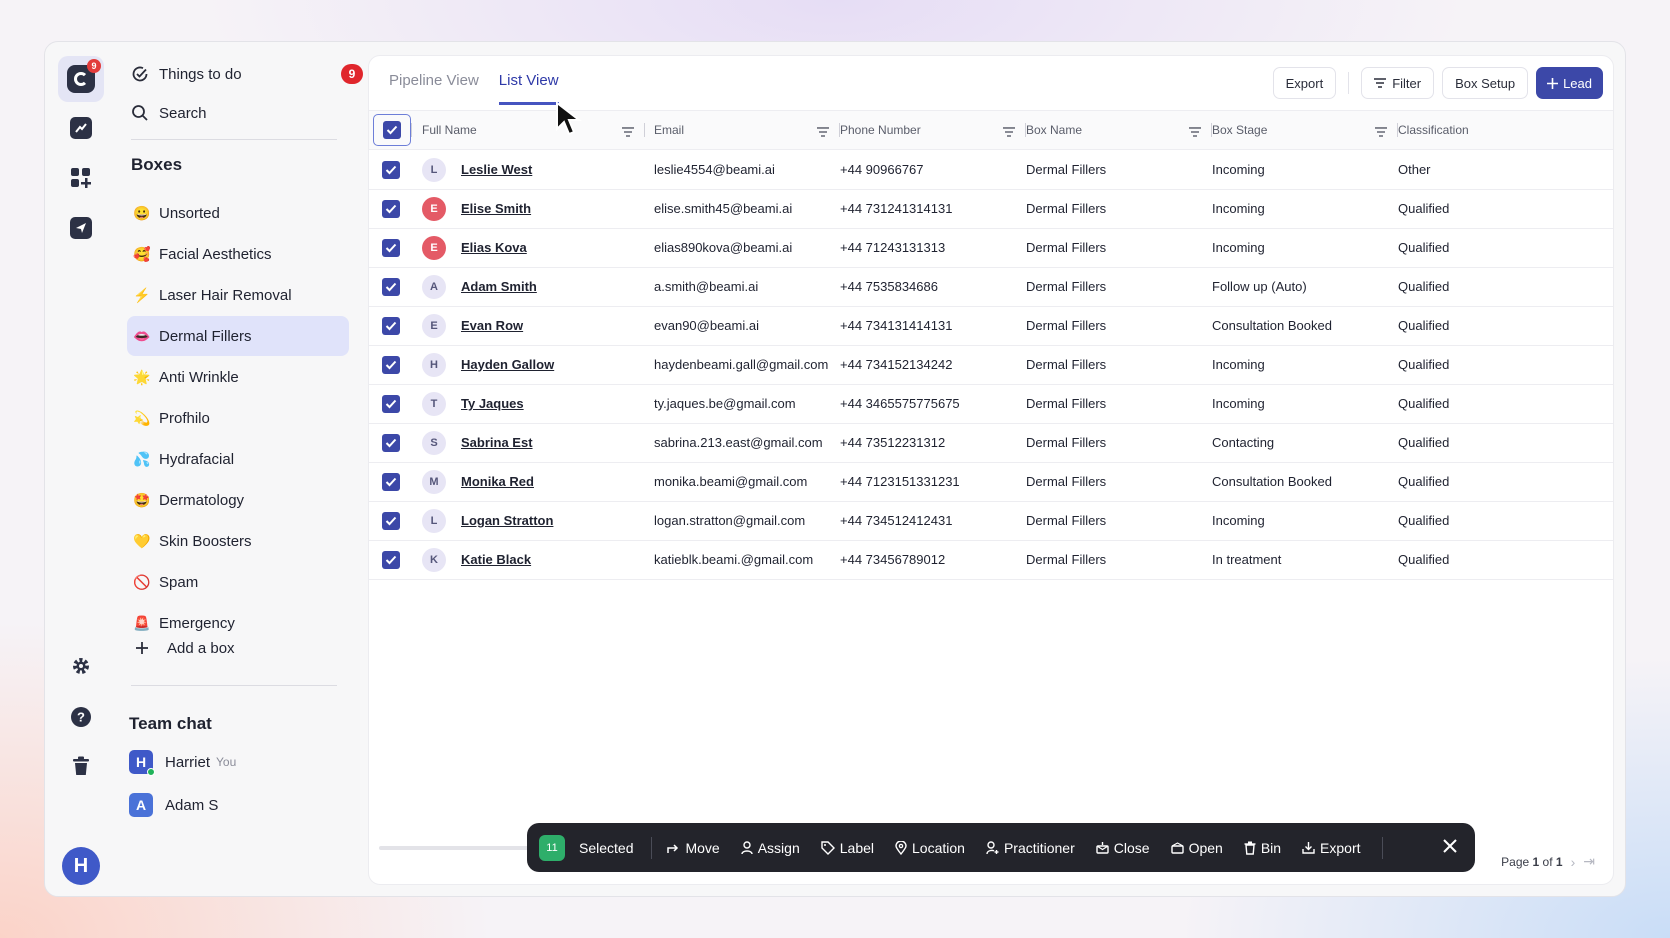 Image resolution: width=1670 pixels, height=938 pixels. What do you see at coordinates (238, 336) in the screenshot?
I see `sidebar-box-item: 👄 Dermal Fillers` at bounding box center [238, 336].